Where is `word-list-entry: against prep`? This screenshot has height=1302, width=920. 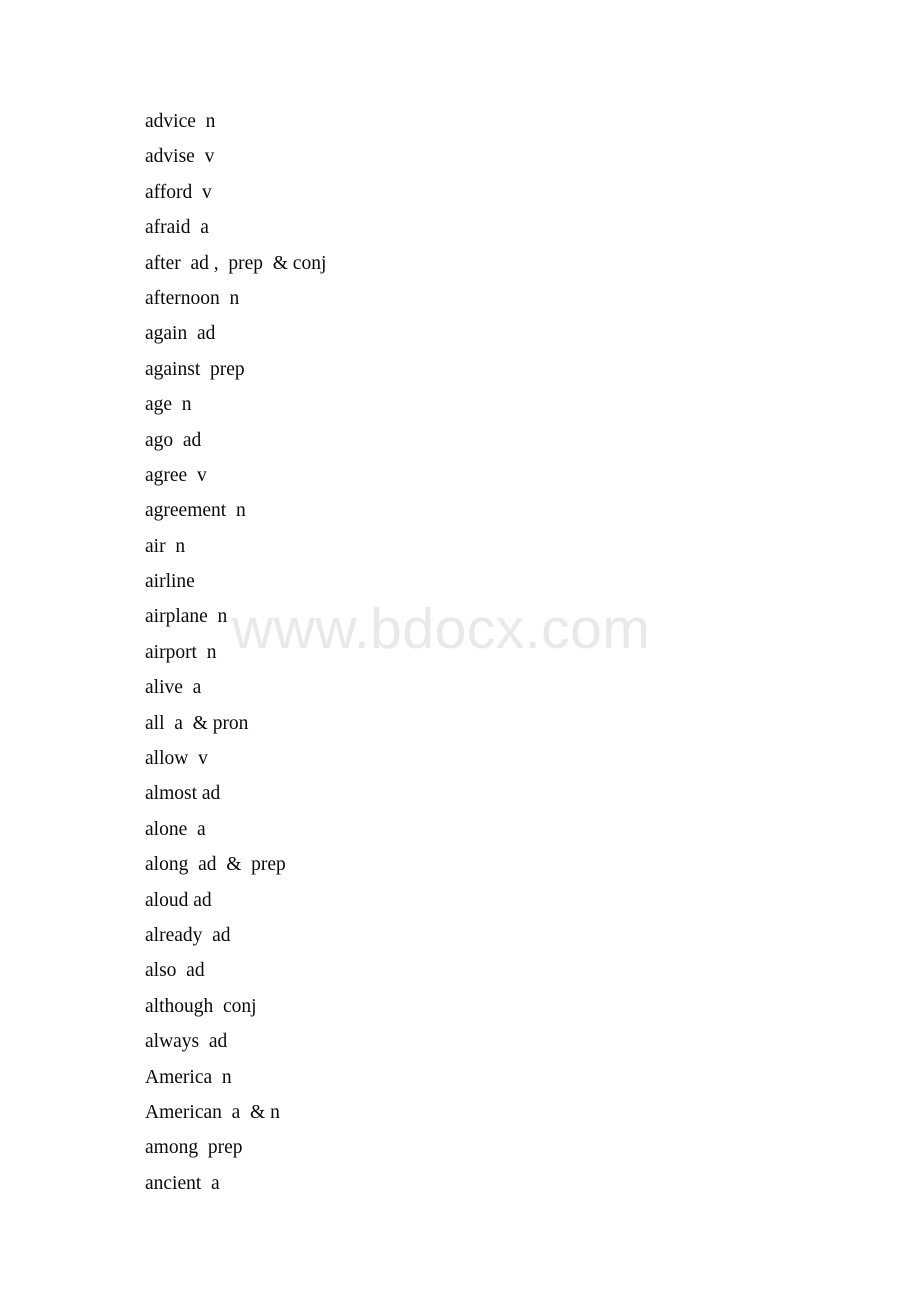
word-list-entry: against prep is located at coordinates (195, 369).